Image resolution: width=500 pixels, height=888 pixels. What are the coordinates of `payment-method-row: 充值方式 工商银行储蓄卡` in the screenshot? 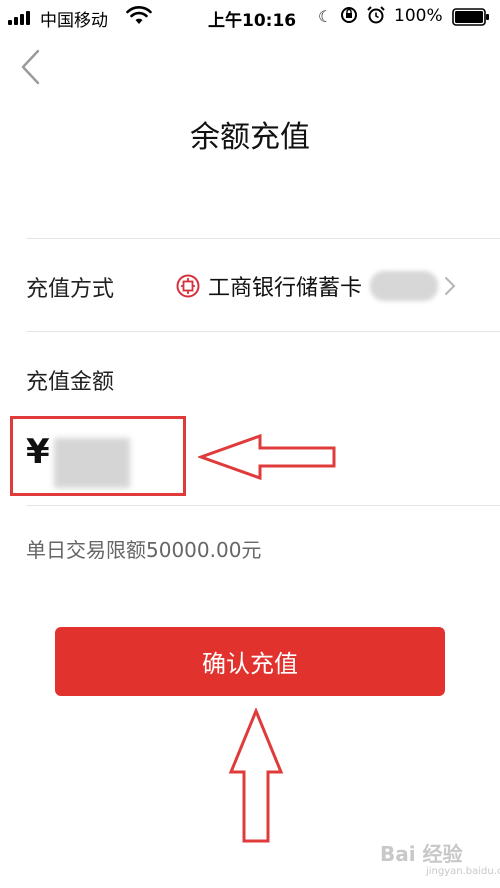 It's located at (250, 285).